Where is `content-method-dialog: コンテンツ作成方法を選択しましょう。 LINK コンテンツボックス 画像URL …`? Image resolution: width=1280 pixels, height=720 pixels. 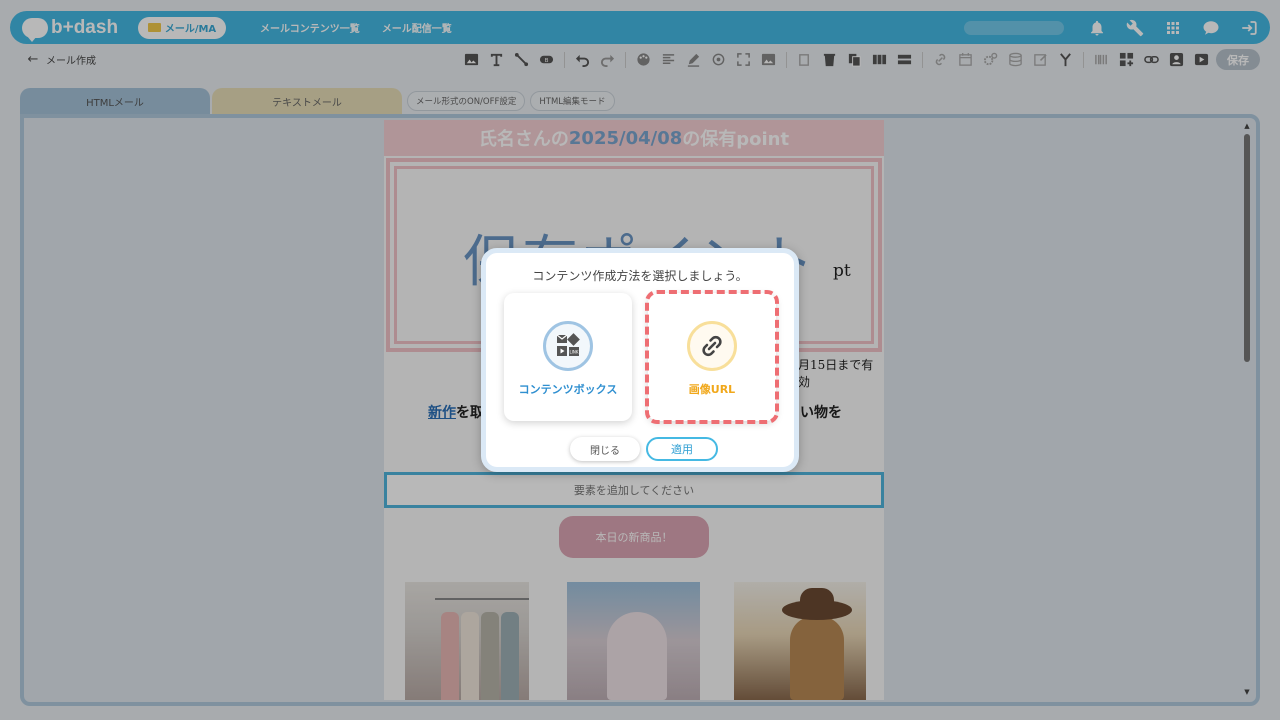 content-method-dialog: コンテンツ作成方法を選択しましょう。 LINK コンテンツボックス 画像URL … is located at coordinates (640, 360).